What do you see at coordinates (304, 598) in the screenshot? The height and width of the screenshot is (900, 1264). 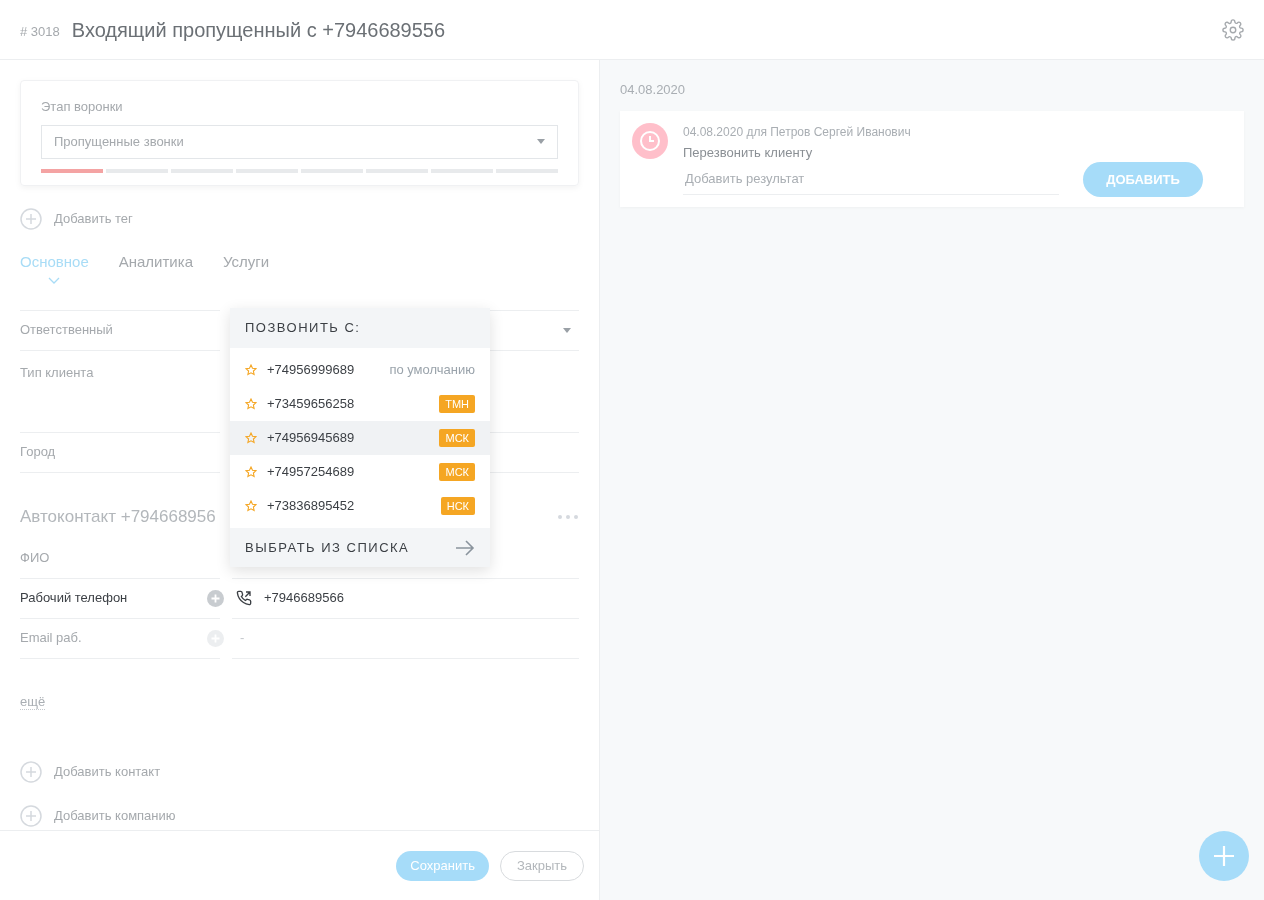 I see `field-value: +7946689566` at bounding box center [304, 598].